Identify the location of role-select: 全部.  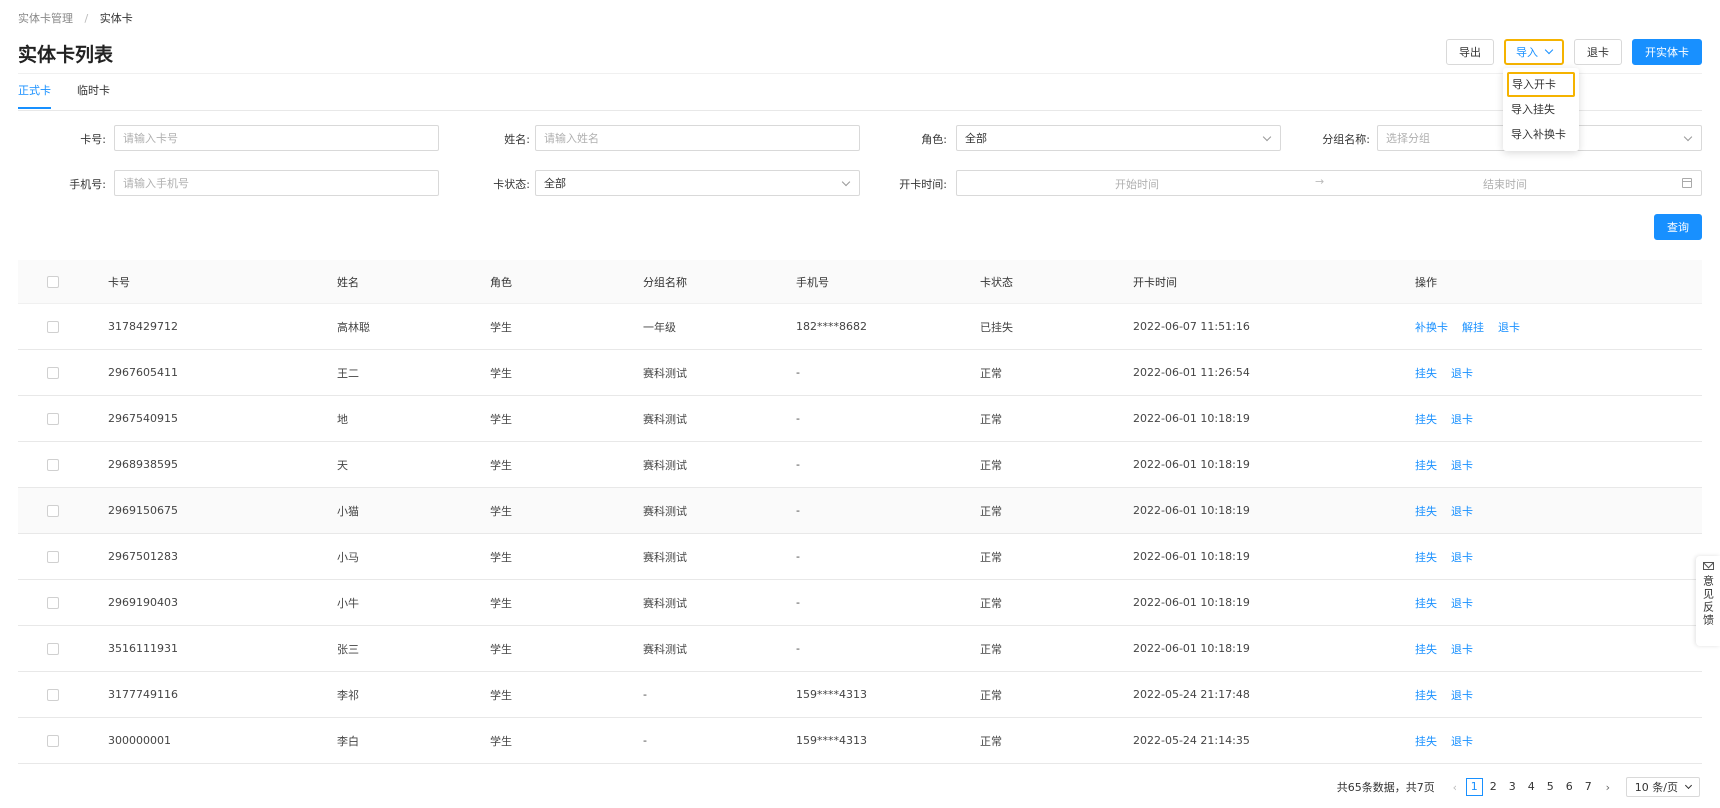
(1118, 138).